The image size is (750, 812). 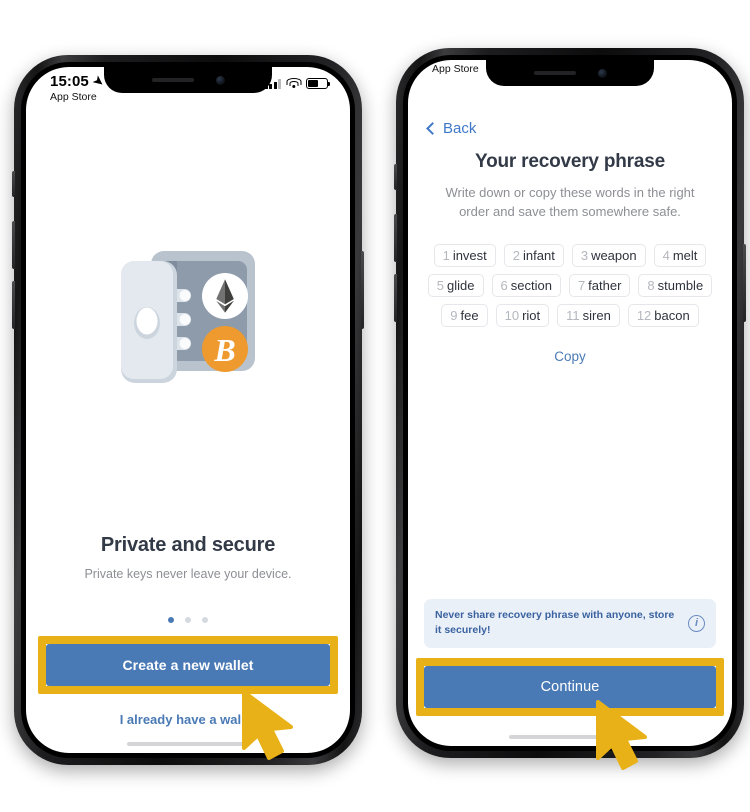 I want to click on word-text: bacon, so click(x=672, y=315).